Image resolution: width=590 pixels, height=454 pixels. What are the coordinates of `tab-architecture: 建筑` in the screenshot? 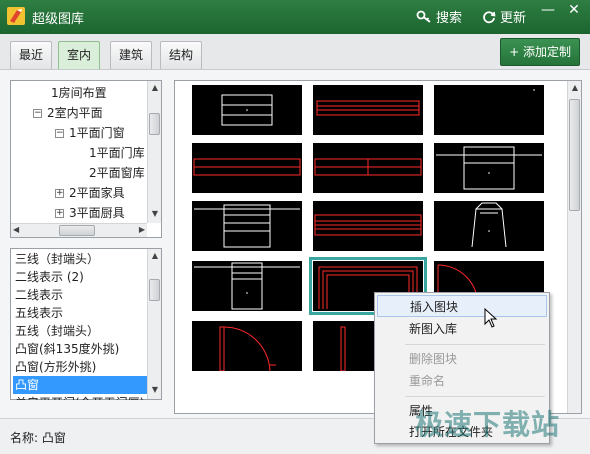 It's located at (131, 55).